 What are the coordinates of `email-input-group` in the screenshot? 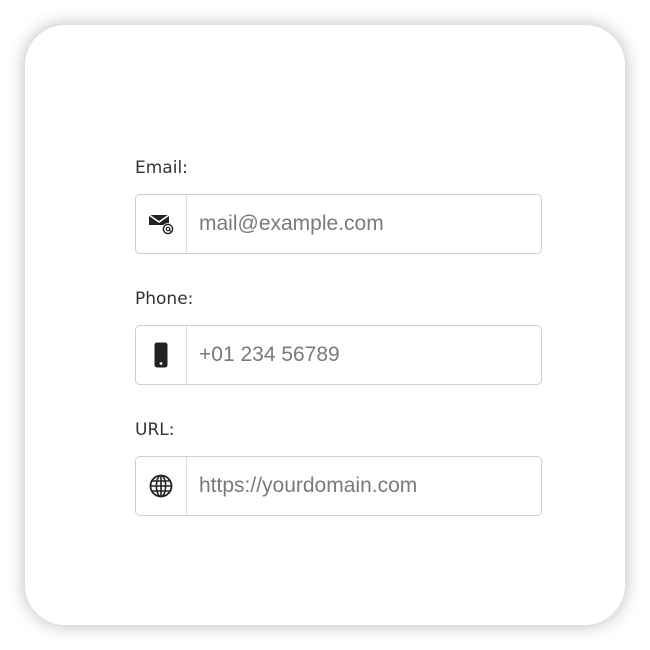 It's located at (338, 224).